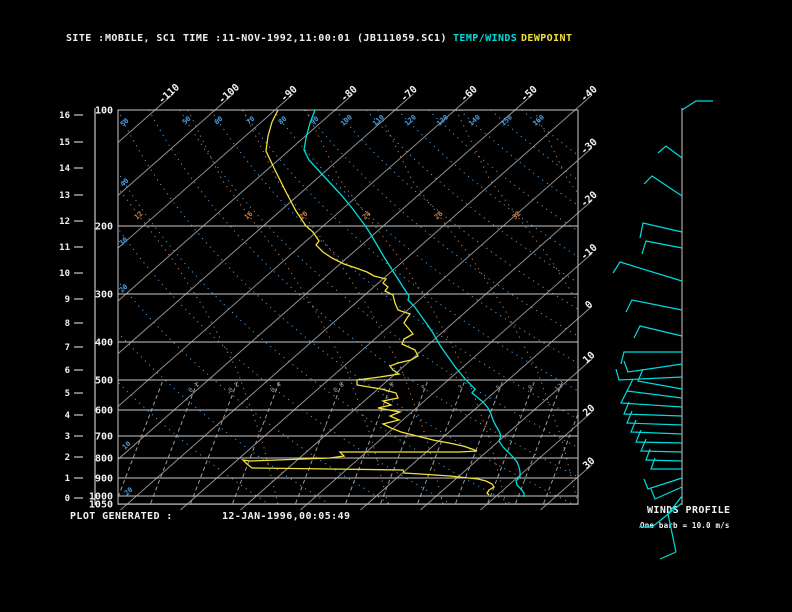 This screenshot has width=792, height=612. Describe the element at coordinates (139, 216) in the screenshot. I see `moist-adiabat-label: 12` at that location.